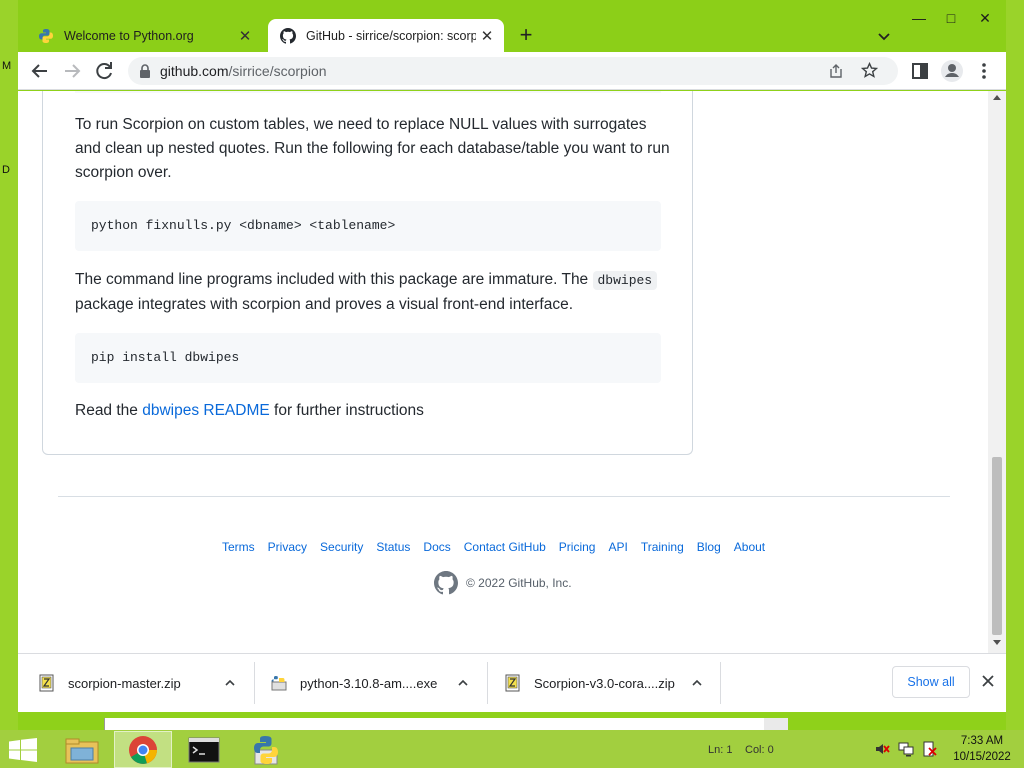 The image size is (1024, 768). What do you see at coordinates (436, 547) in the screenshot?
I see `footer-link-docs: Docs` at bounding box center [436, 547].